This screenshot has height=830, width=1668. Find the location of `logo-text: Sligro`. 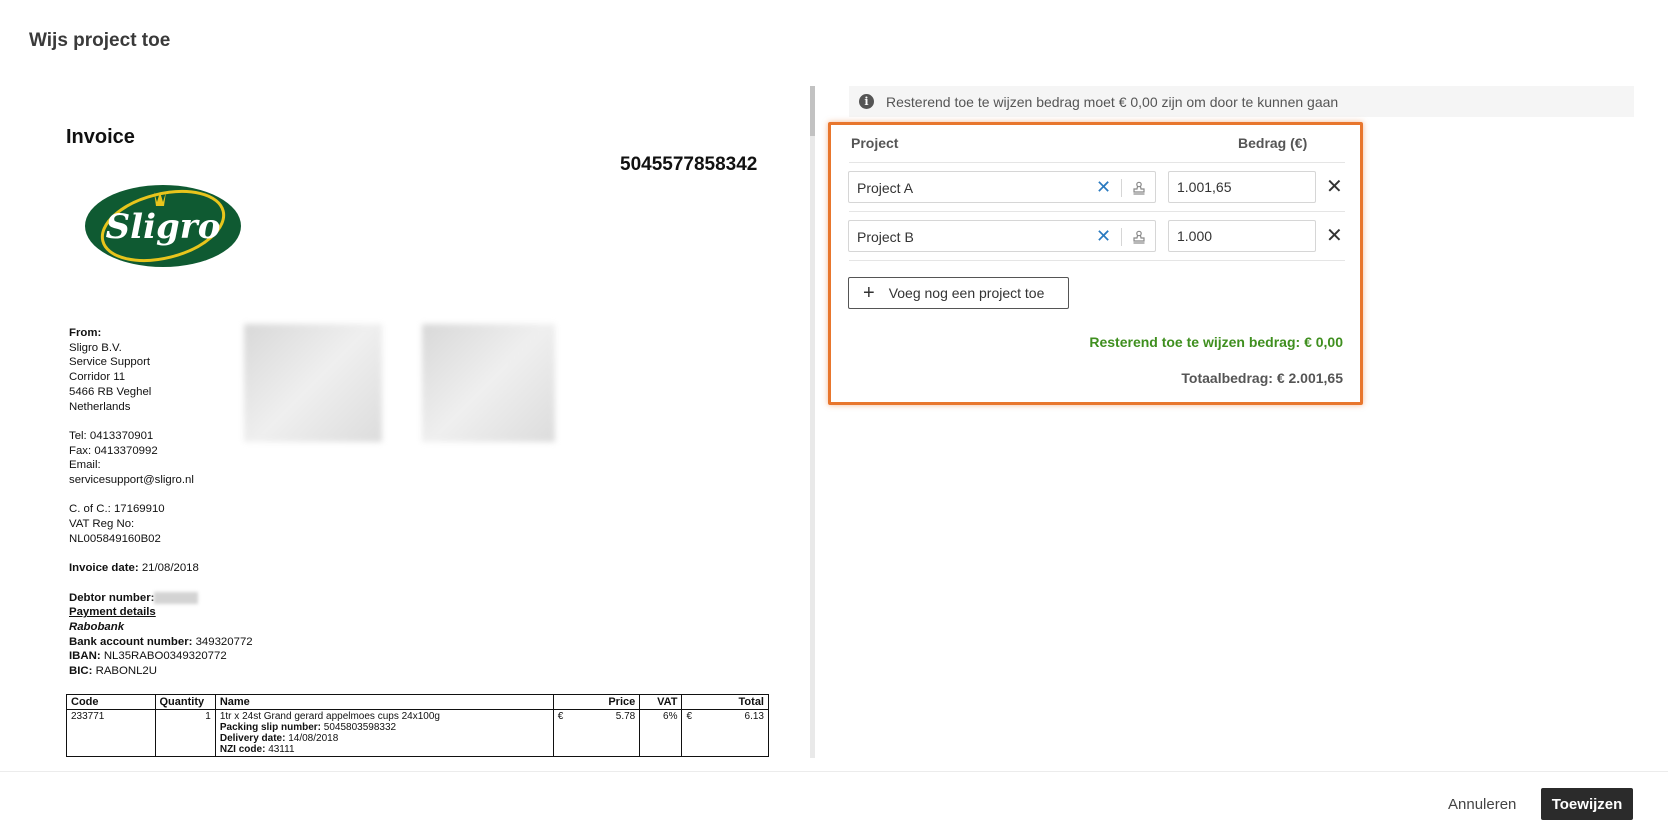

logo-text: Sligro is located at coordinates (163, 227).